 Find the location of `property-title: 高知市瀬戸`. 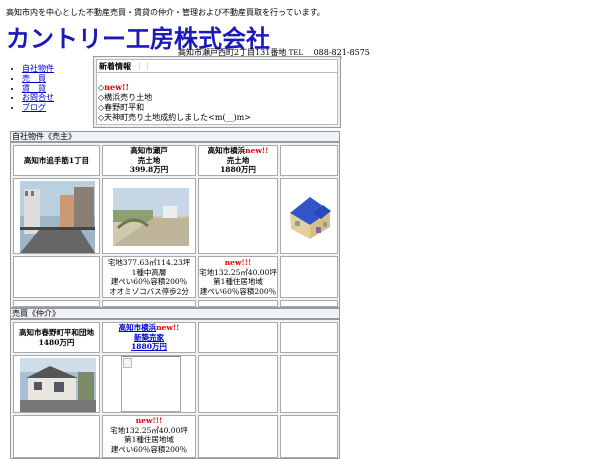

property-title: 高知市瀬戸 is located at coordinates (149, 150).